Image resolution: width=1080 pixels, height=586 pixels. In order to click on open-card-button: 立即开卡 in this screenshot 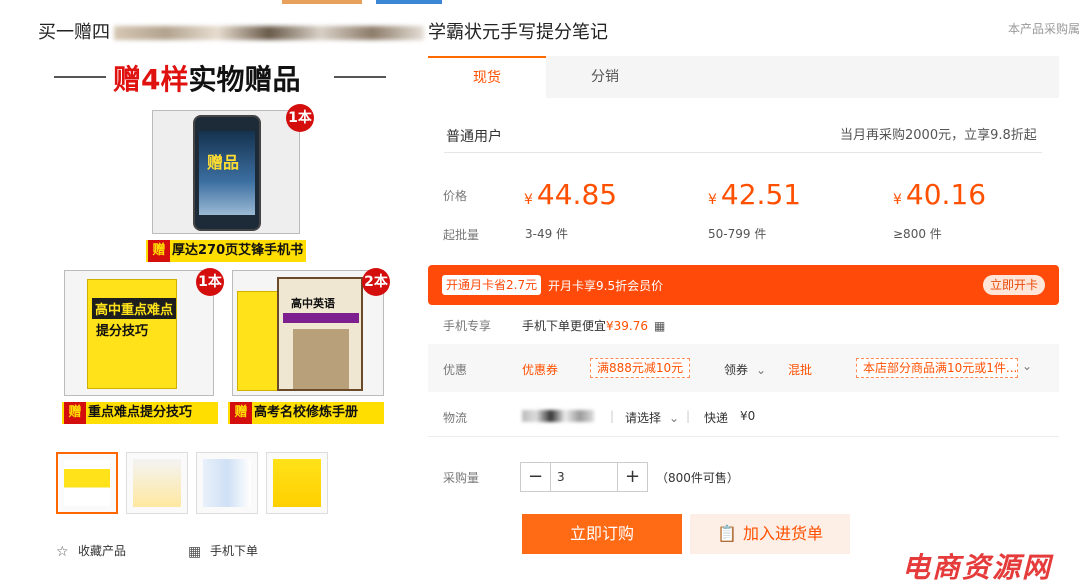, I will do `click(1014, 285)`.